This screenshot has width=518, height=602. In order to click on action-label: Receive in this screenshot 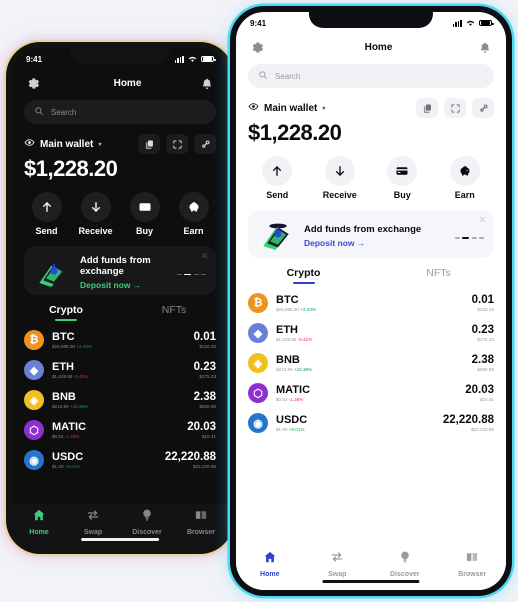, I will do `click(339, 195)`.